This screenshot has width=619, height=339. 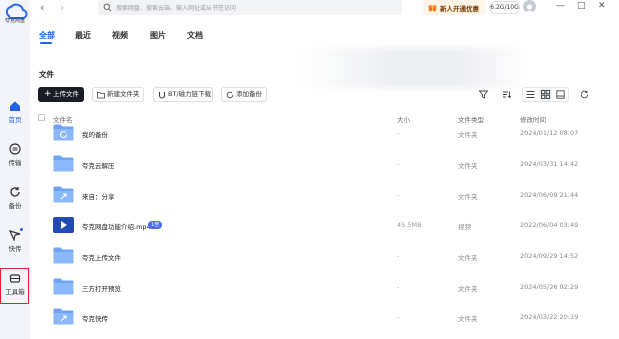 What do you see at coordinates (415, 68) in the screenshot?
I see `blurred-region` at bounding box center [415, 68].